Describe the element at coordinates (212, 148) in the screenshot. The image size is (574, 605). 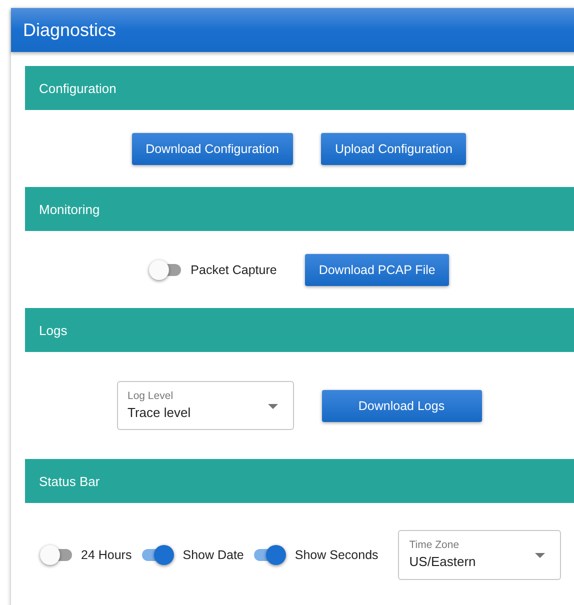
I see `download-button: Download Configuration` at that location.